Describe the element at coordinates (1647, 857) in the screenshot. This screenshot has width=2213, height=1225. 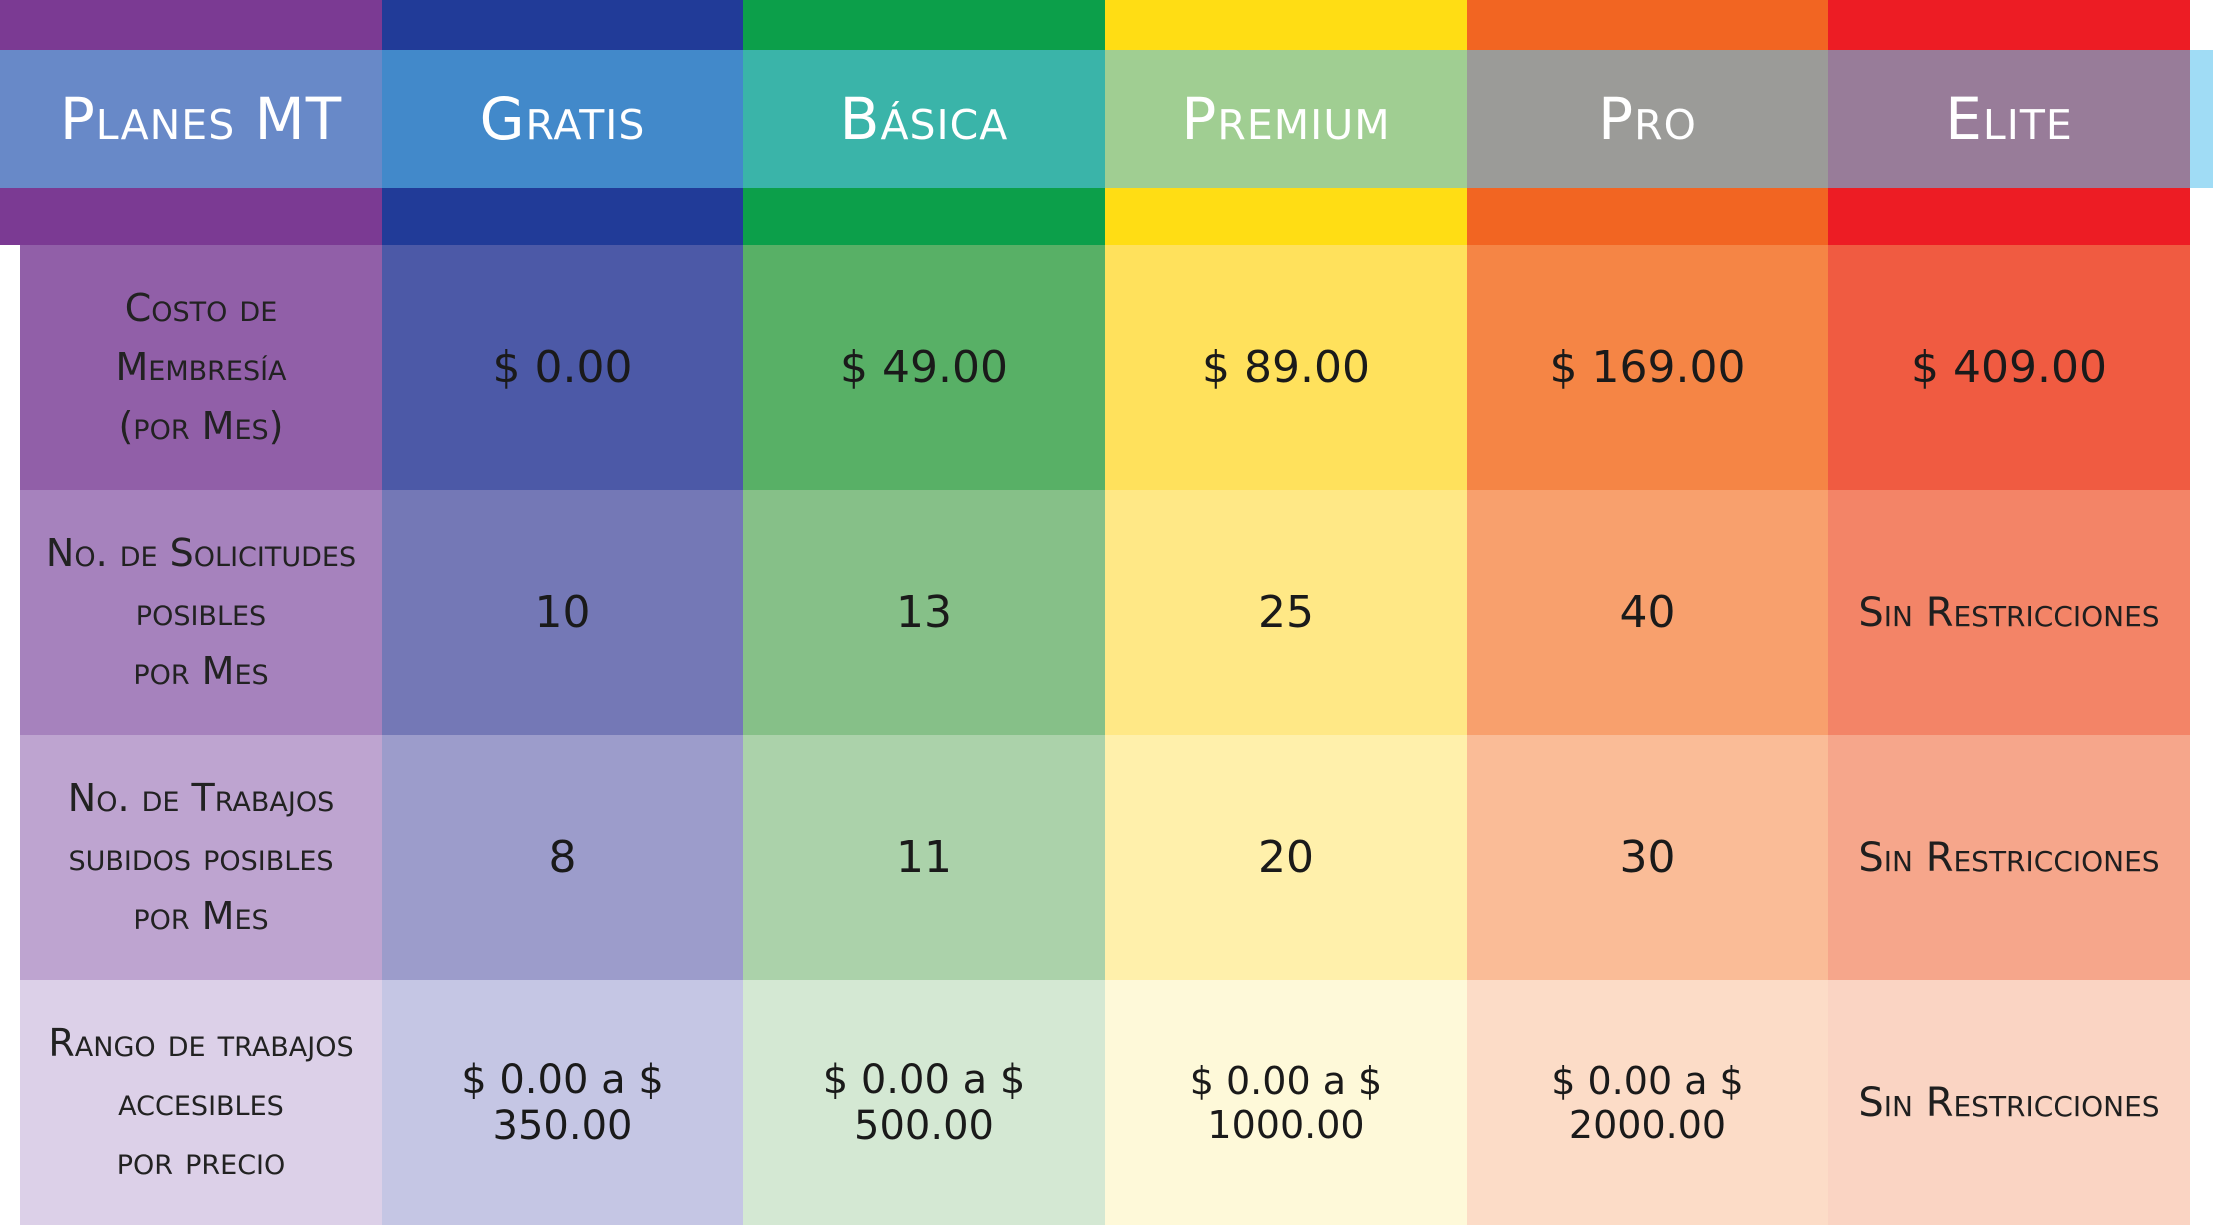
I see `pro-trabajos: 30` at that location.